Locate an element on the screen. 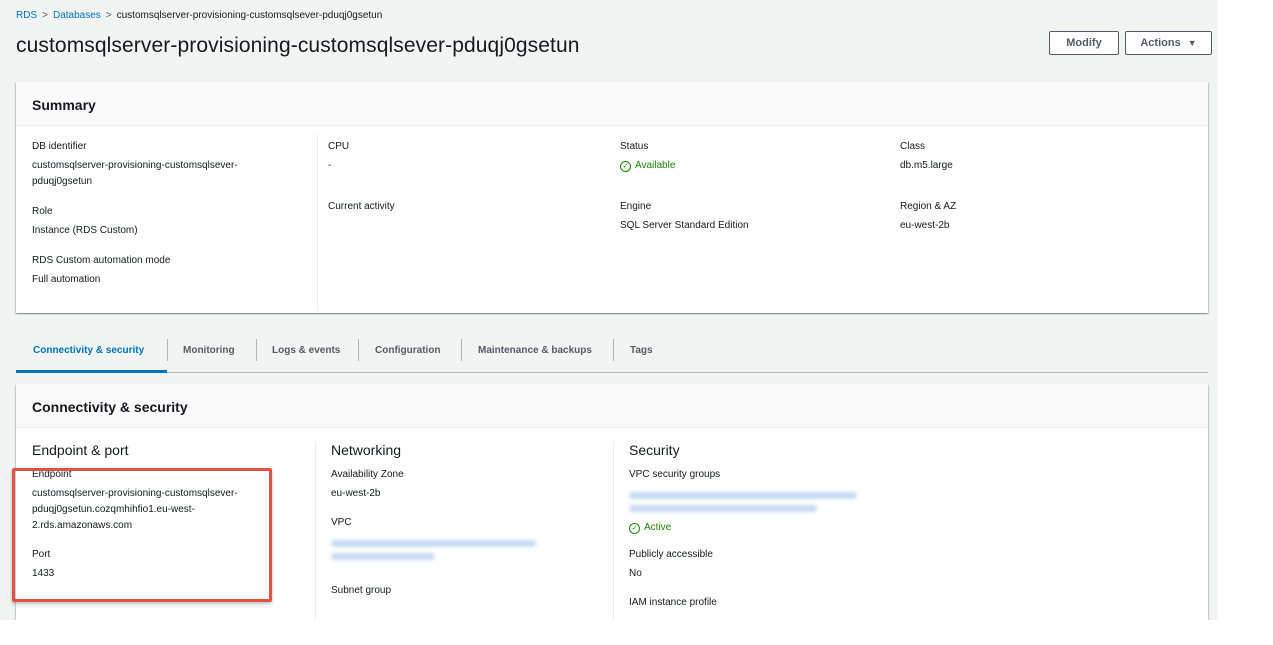 The width and height of the screenshot is (1273, 645). current-activity-field: Current activity is located at coordinates (458, 207).